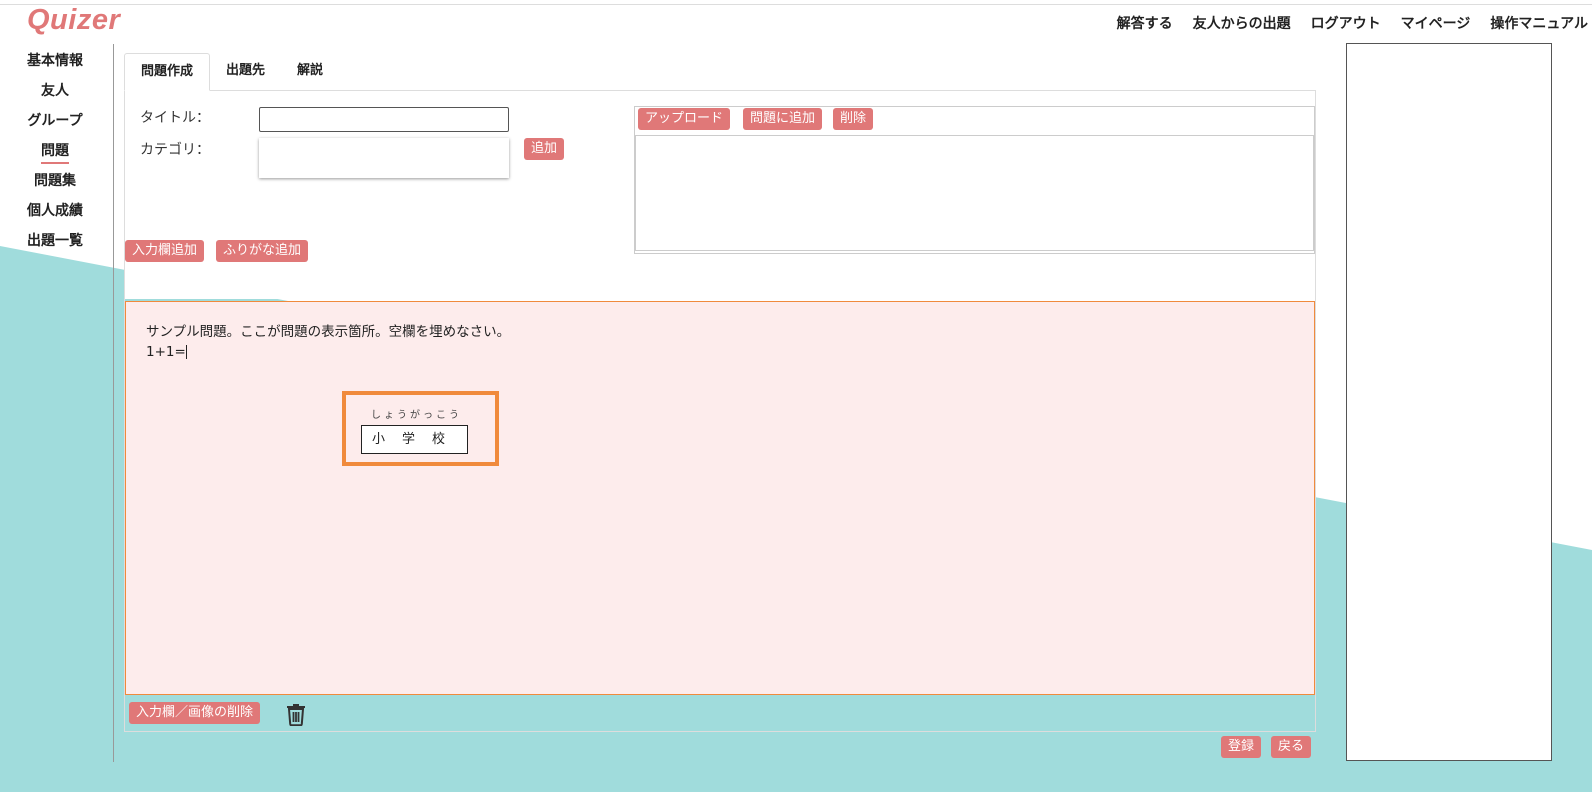 Image resolution: width=1592 pixels, height=792 pixels. I want to click on sidebar-item-friends: 友人, so click(55, 95).